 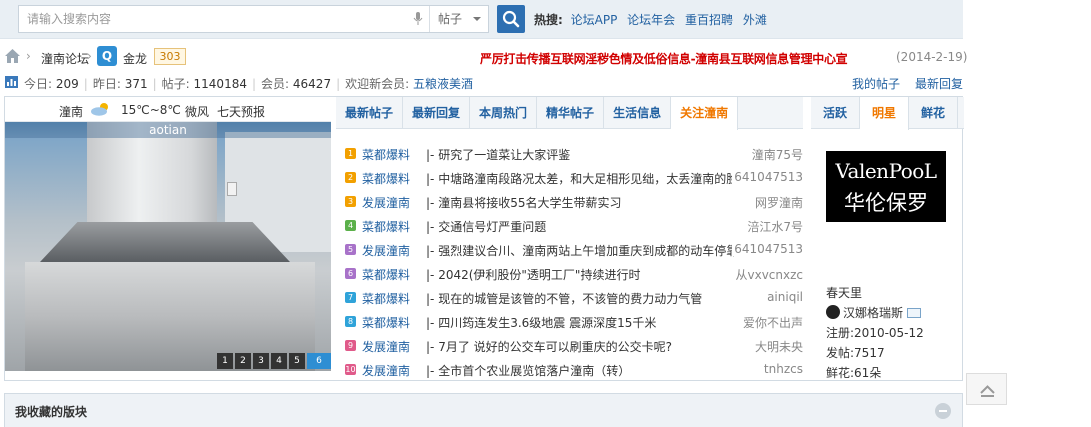 What do you see at coordinates (581, 250) in the screenshot?
I see `post-title-link: |- 强烈建议合川、潼南两站上午增加重庆到成都的动车停靠` at bounding box center [581, 250].